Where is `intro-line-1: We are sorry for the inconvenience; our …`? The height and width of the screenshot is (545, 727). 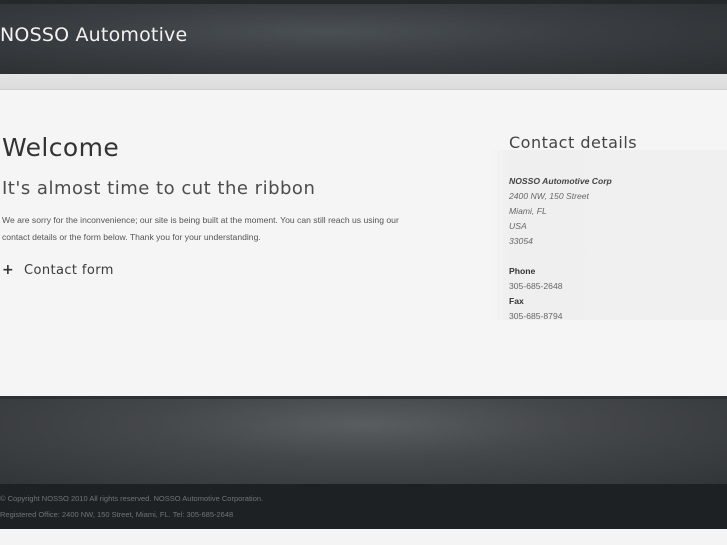
intro-line-1: We are sorry for the inconvenience; our … is located at coordinates (200, 220).